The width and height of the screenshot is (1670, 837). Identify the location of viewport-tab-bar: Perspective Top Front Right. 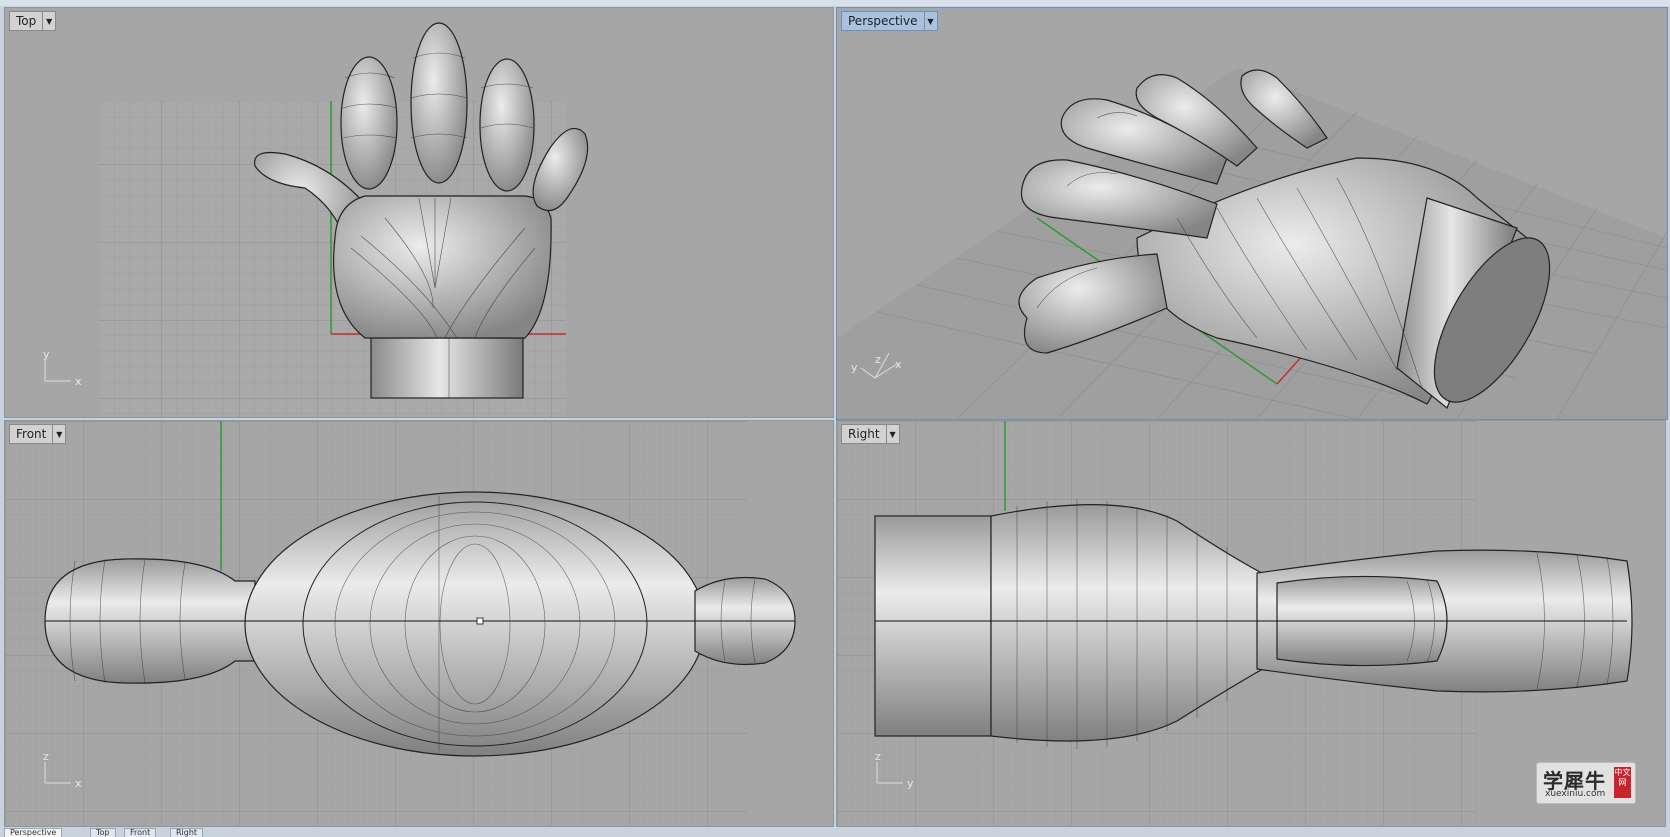
(835, 832).